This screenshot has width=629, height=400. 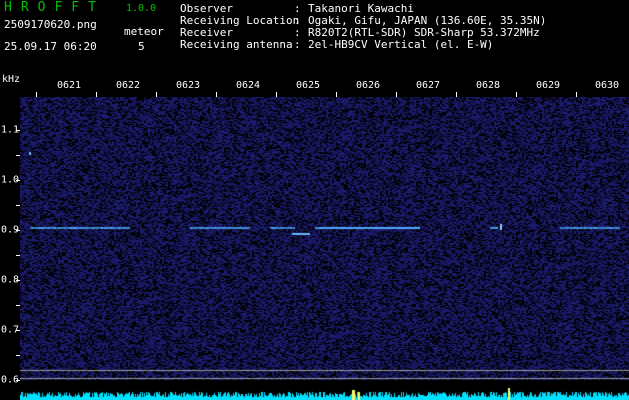 I want to click on time-tick-label: 0624, so click(x=248, y=85).